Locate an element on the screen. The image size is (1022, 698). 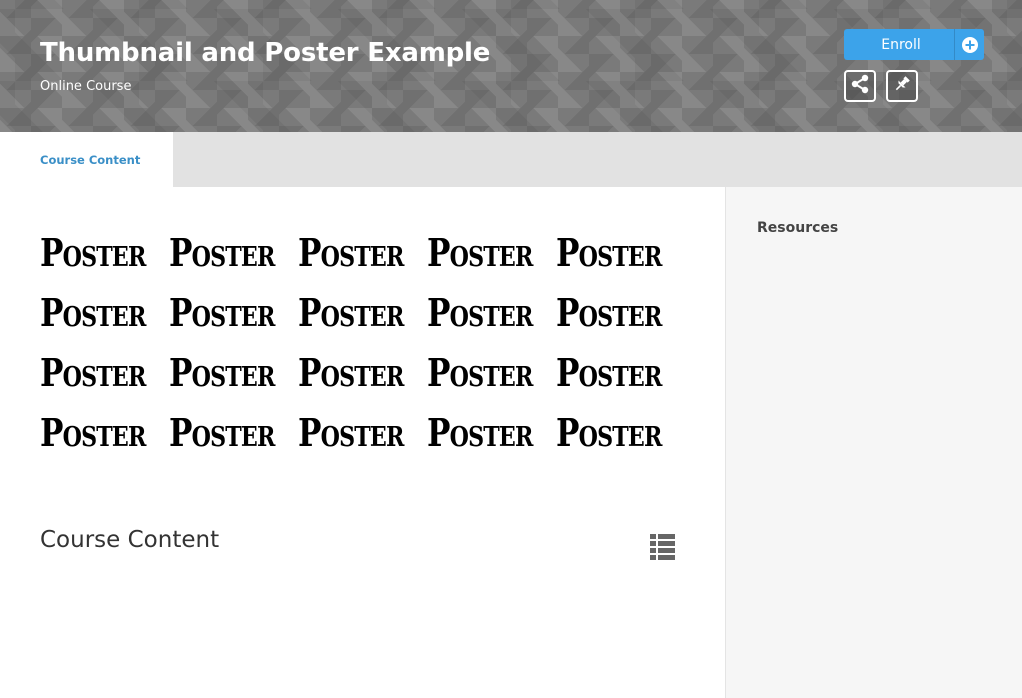
enroll-button: Enroll is located at coordinates (914, 44).